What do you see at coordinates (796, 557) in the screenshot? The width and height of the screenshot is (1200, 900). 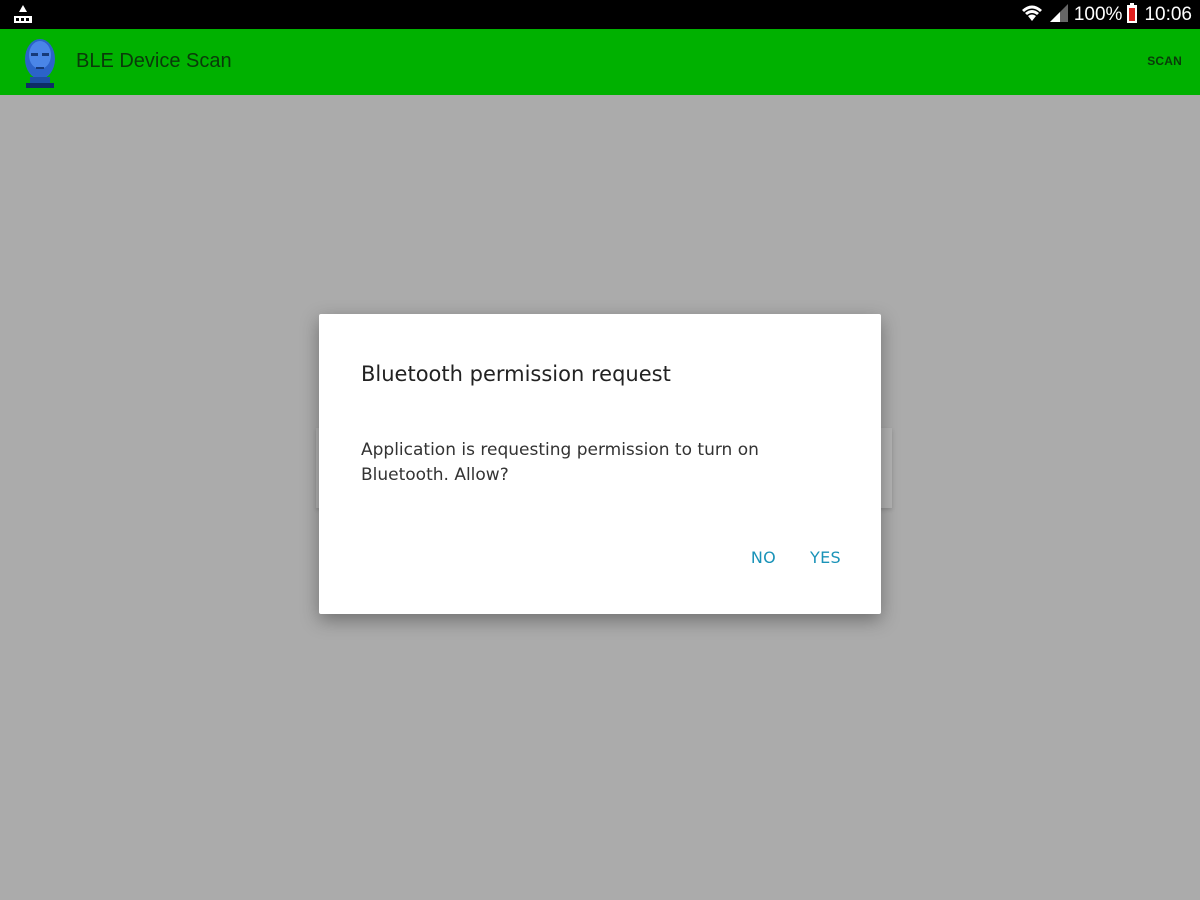 I see `dialog-buttons: NO YES` at bounding box center [796, 557].